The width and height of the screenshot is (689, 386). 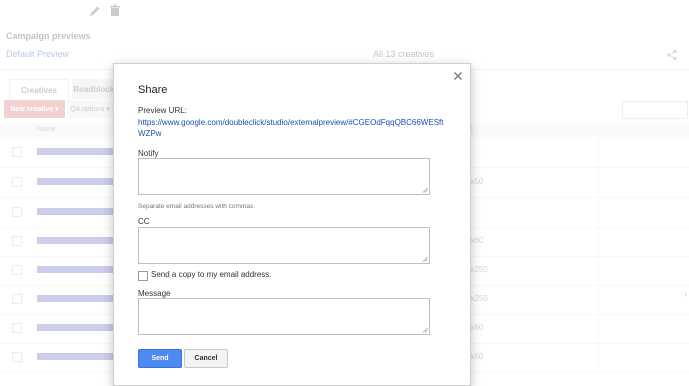 I want to click on message-field, so click(x=284, y=316).